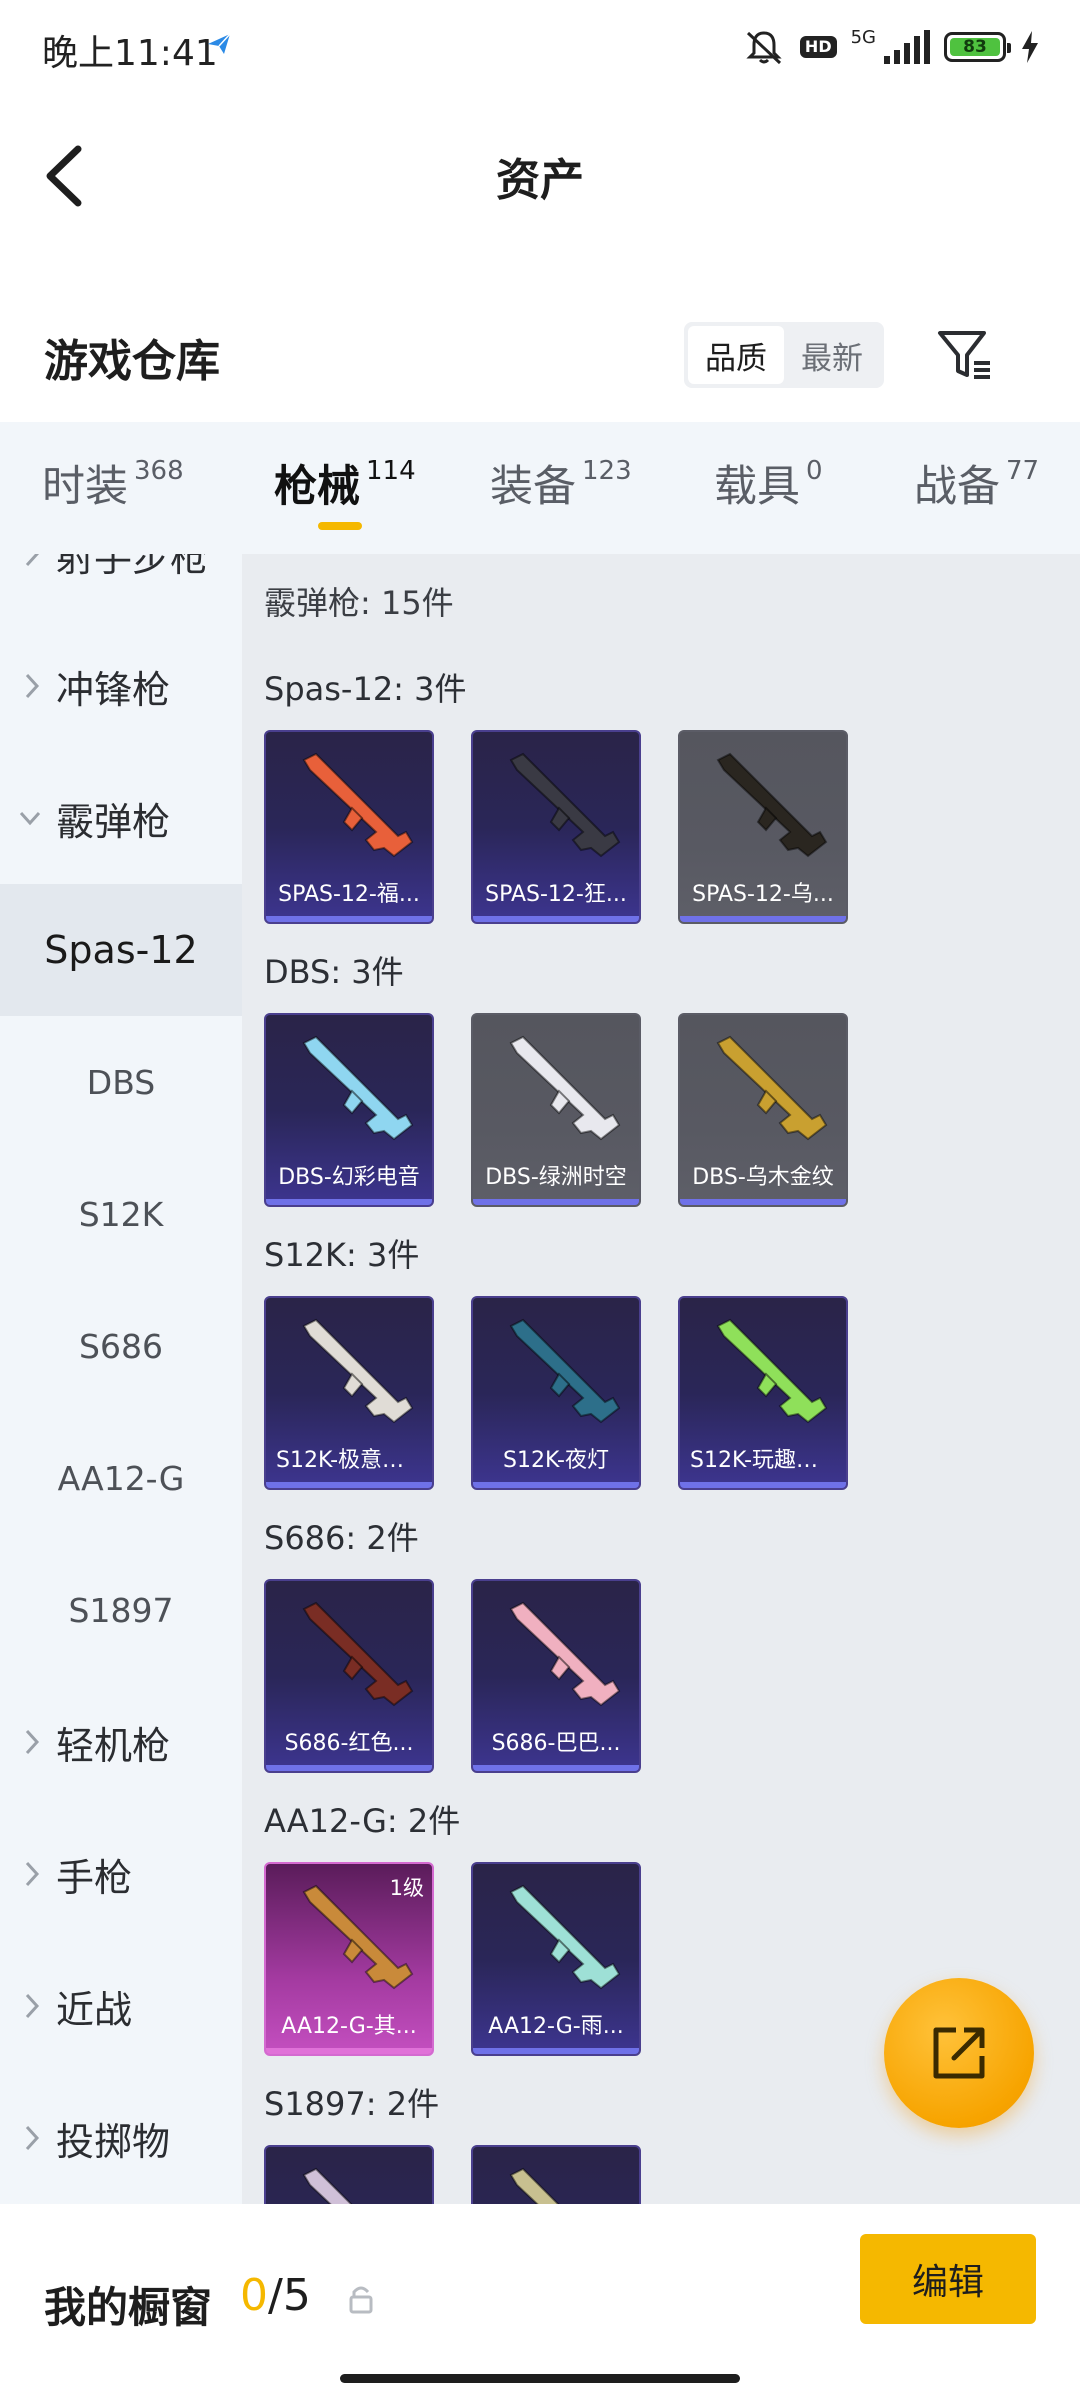 Image resolution: width=1080 pixels, height=2400 pixels. Describe the element at coordinates (814, 471) in the screenshot. I see `tab-count: 0` at that location.